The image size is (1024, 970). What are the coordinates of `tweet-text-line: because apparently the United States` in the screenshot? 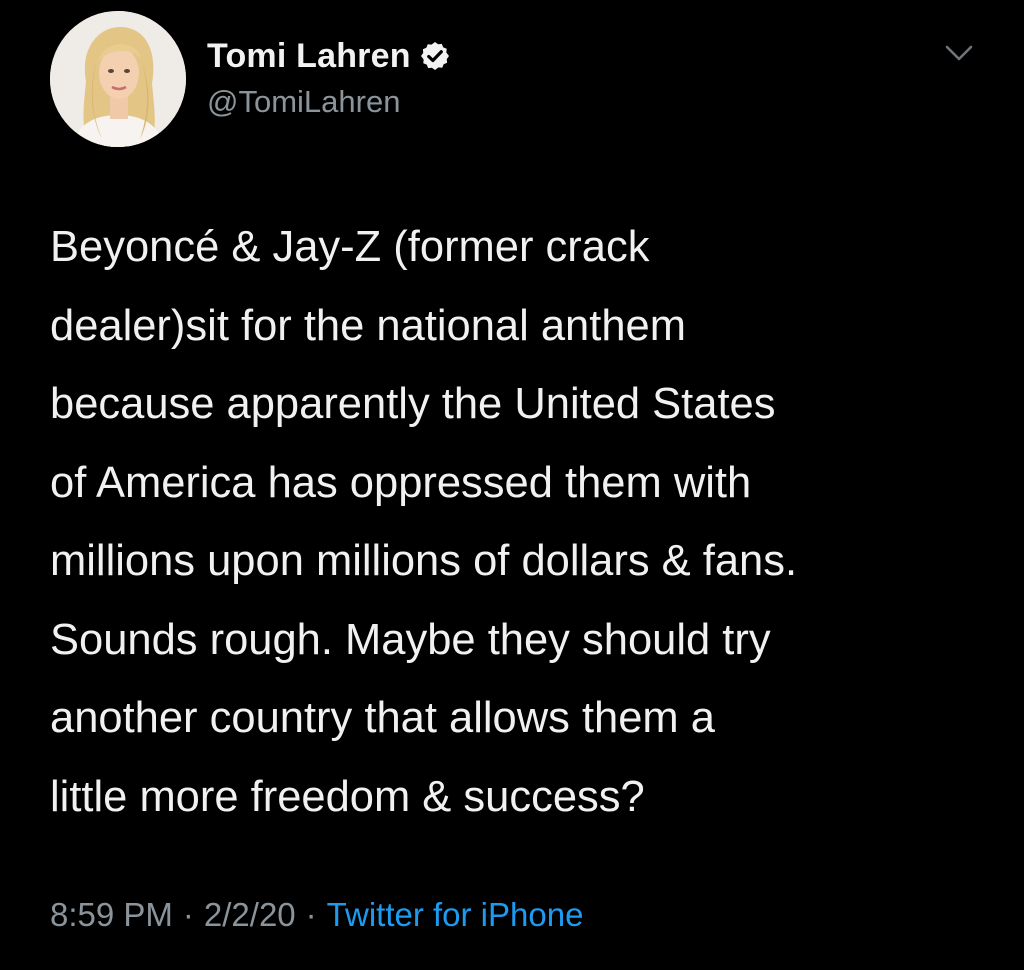 It's located at (413, 404).